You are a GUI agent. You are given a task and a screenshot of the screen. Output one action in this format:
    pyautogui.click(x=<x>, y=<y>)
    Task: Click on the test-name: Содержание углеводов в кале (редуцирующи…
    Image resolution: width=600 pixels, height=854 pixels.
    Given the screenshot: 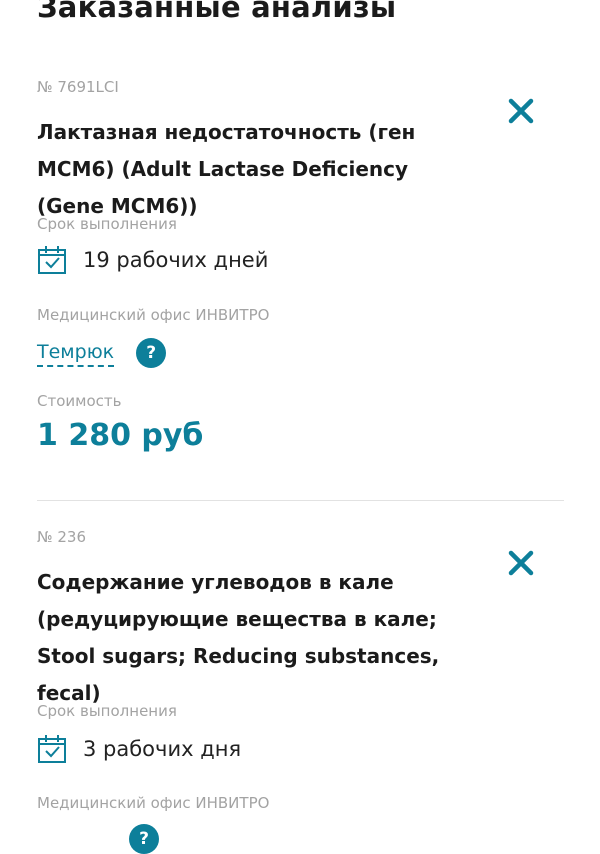 What is the action you would take?
    pyautogui.click(x=238, y=637)
    